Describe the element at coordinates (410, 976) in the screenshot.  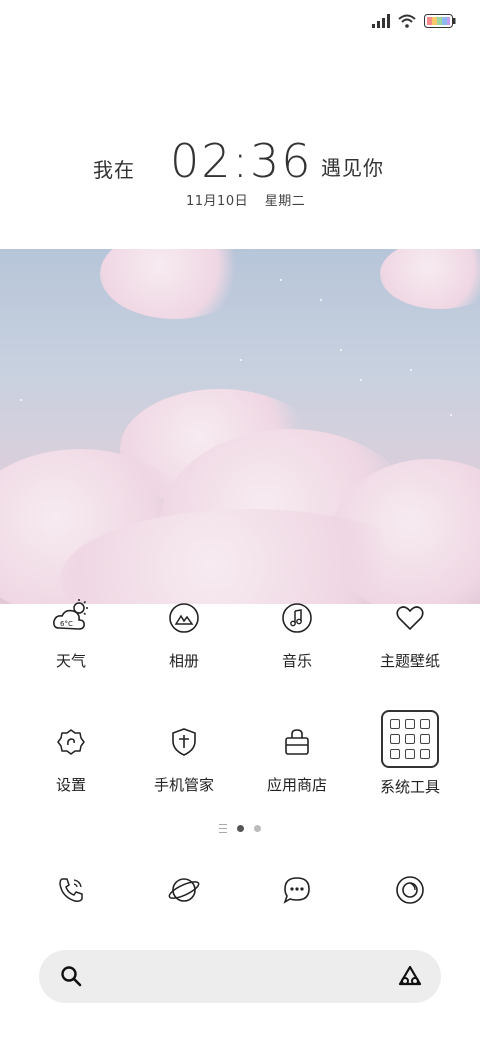
I see `assistant-icon` at that location.